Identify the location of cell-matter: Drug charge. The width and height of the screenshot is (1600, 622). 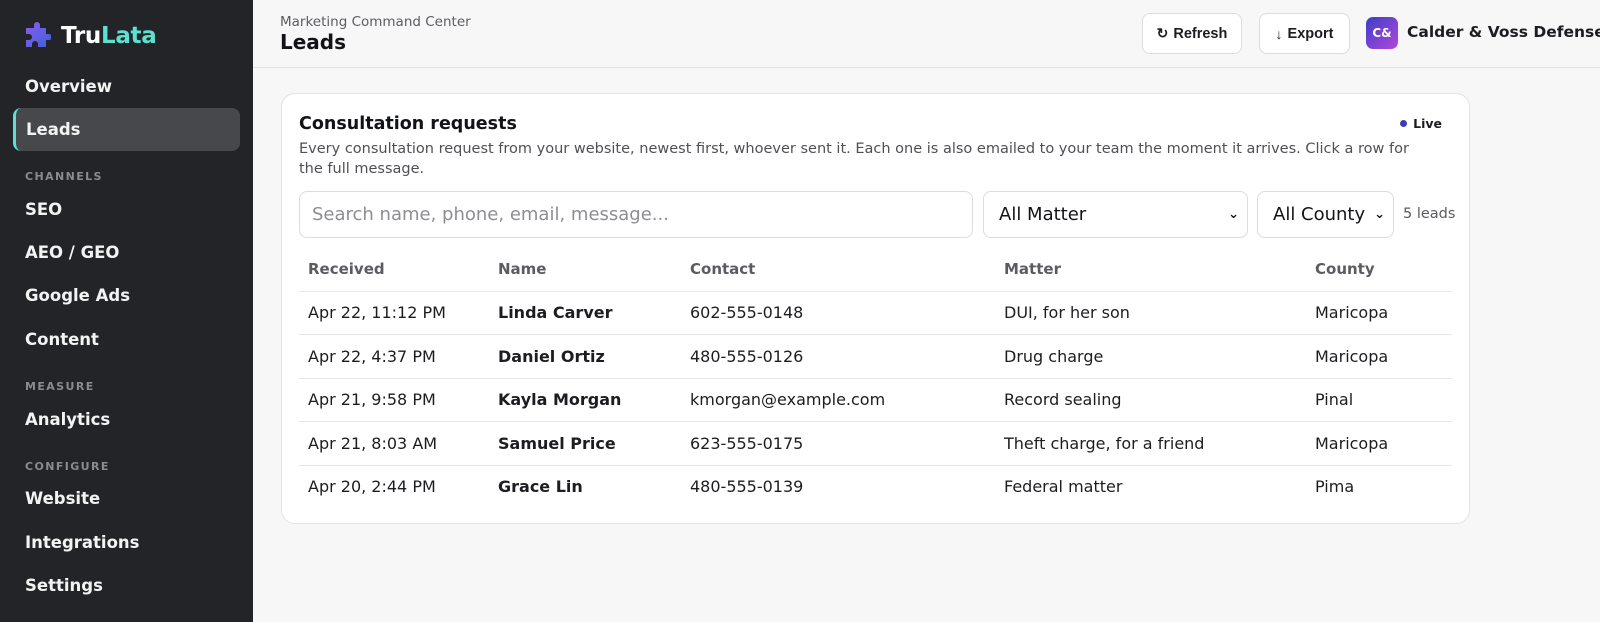
(1054, 356).